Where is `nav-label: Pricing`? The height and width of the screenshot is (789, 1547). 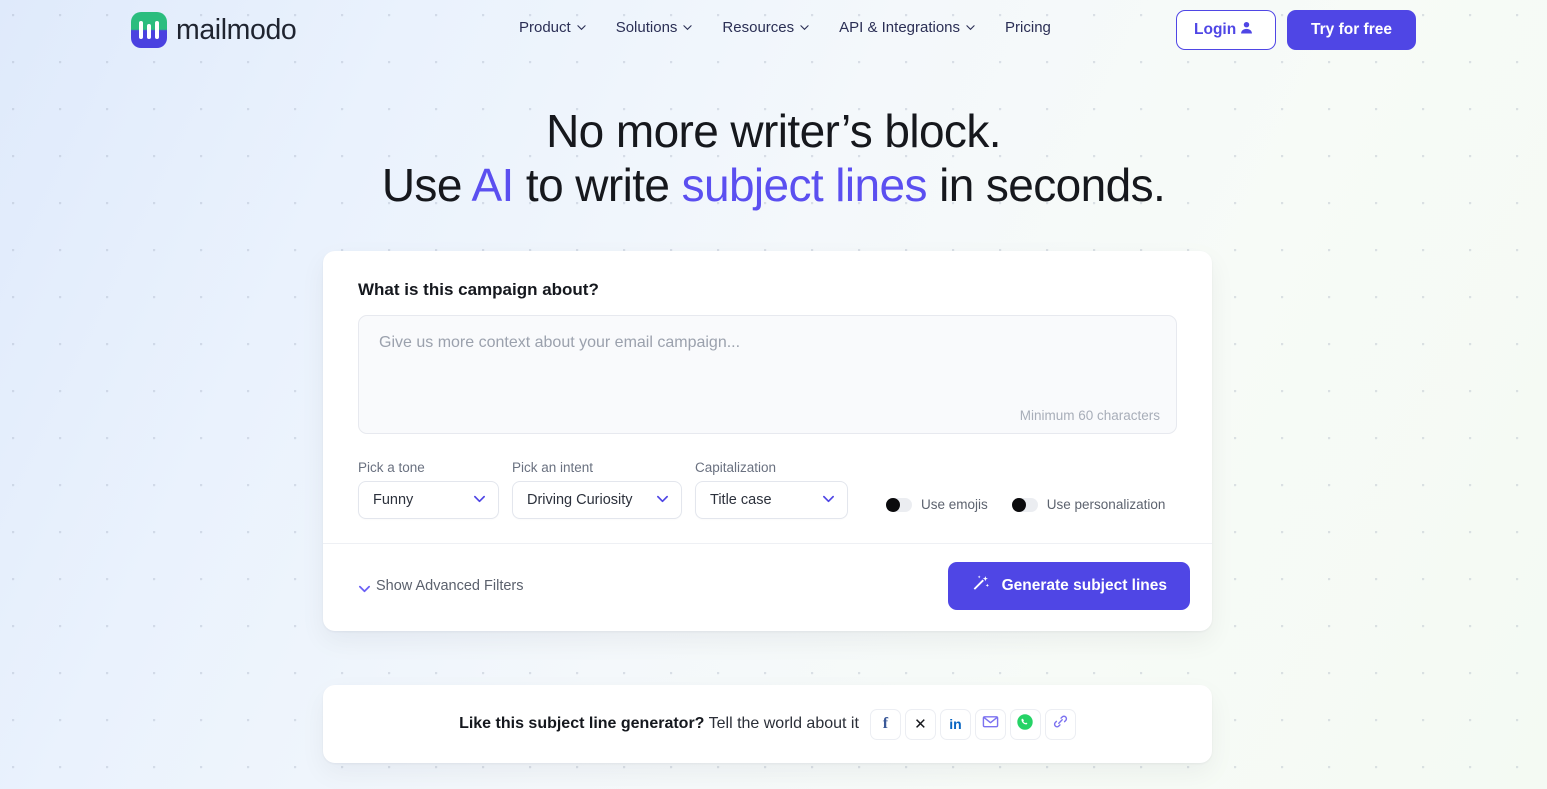
nav-label: Pricing is located at coordinates (1028, 27).